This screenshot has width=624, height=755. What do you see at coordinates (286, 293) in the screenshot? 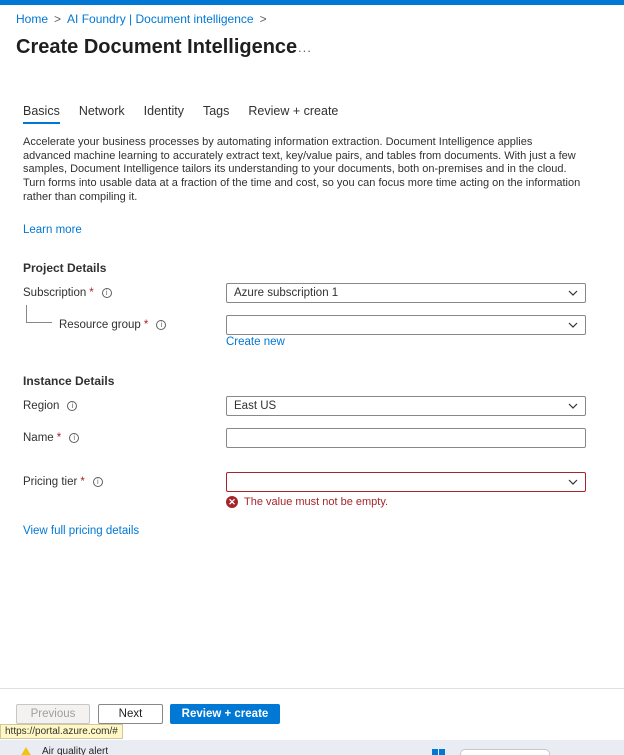
I see `subscription-value: Azure subscription 1` at bounding box center [286, 293].